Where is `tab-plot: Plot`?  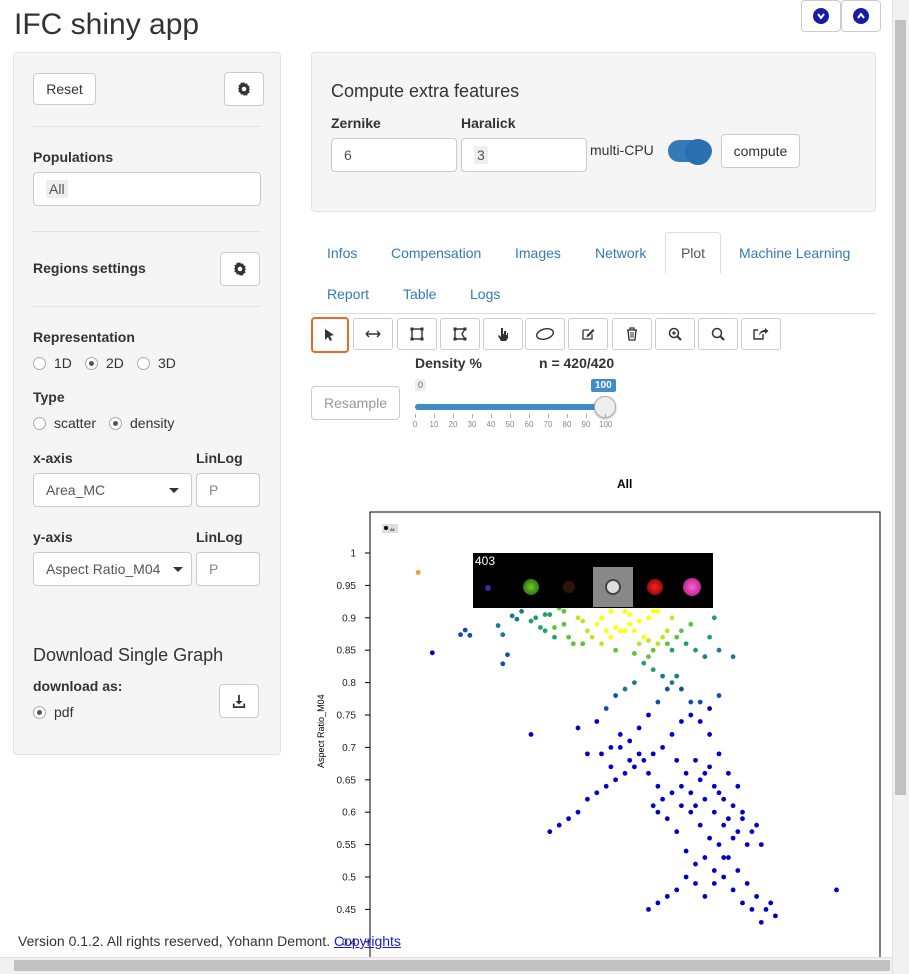
tab-plot: Plot is located at coordinates (693, 253).